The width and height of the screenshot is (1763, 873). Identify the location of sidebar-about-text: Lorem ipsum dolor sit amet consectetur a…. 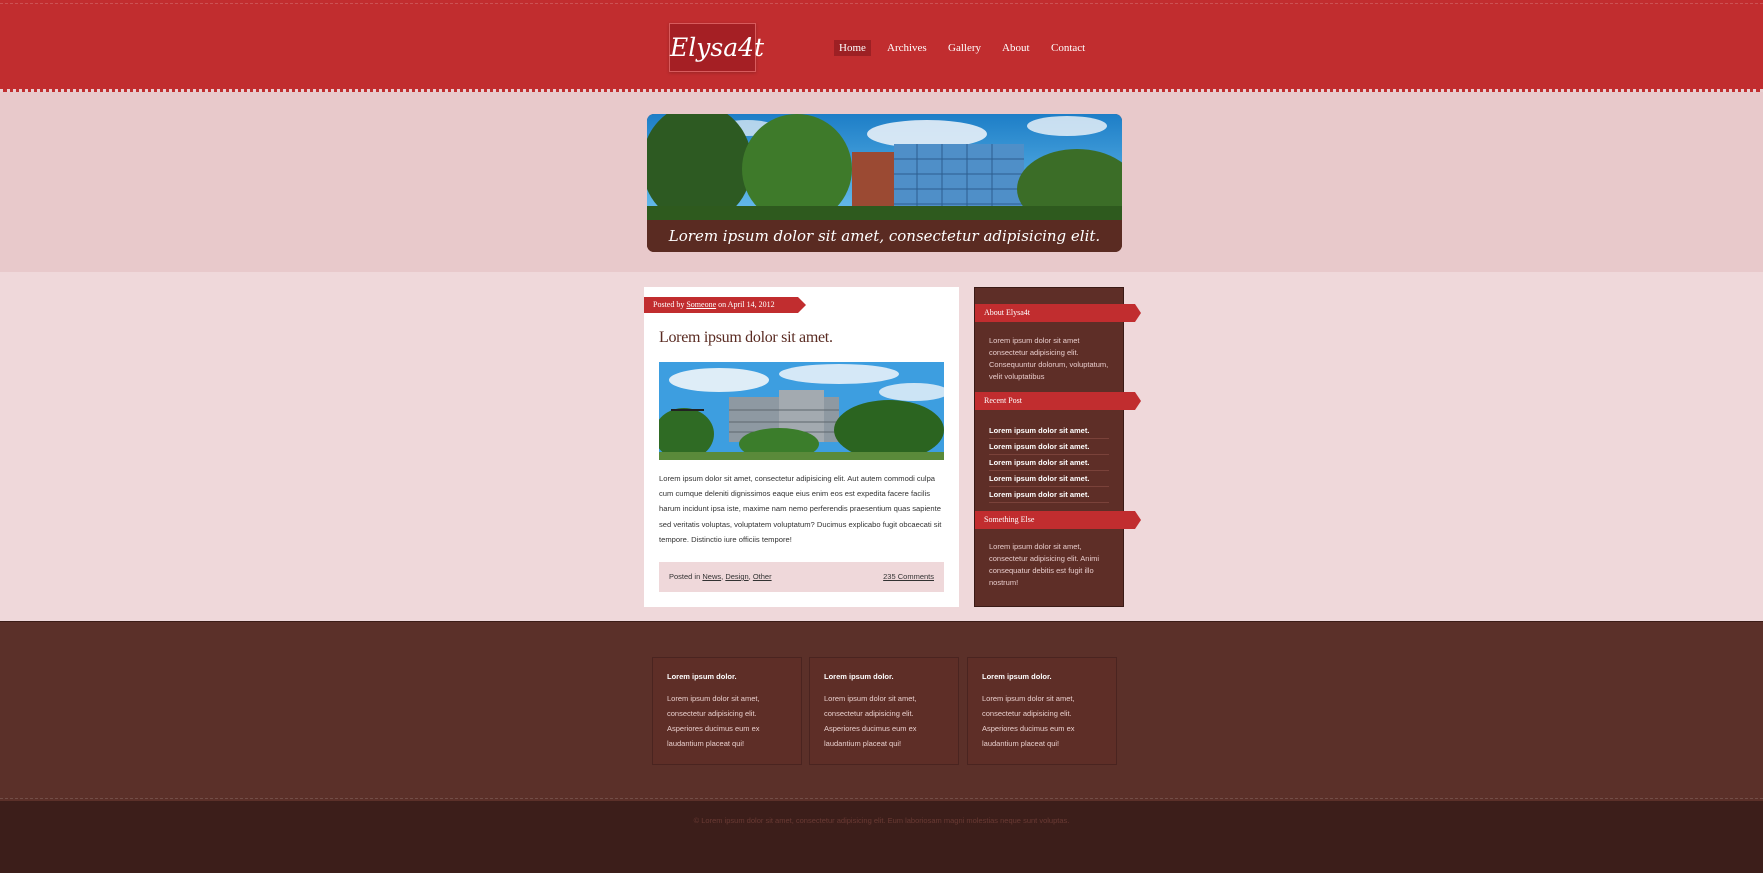
(1049, 358).